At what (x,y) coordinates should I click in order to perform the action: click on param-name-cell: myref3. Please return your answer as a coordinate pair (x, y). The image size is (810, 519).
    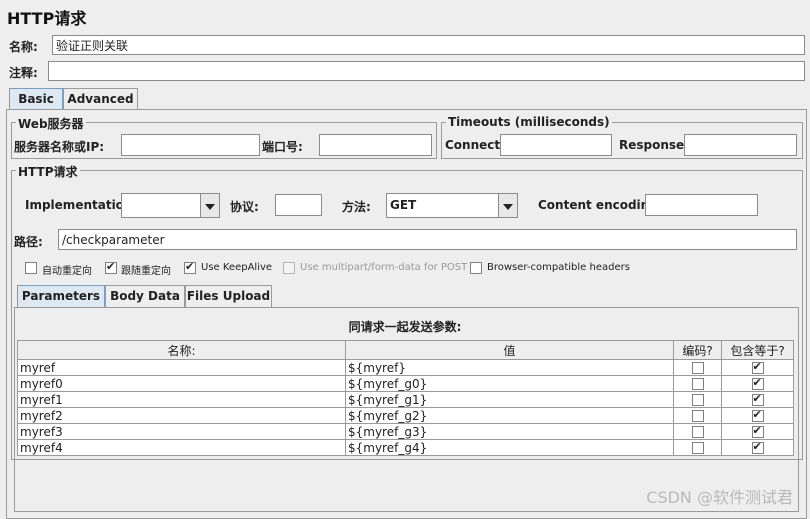
    Looking at the image, I should click on (181, 431).